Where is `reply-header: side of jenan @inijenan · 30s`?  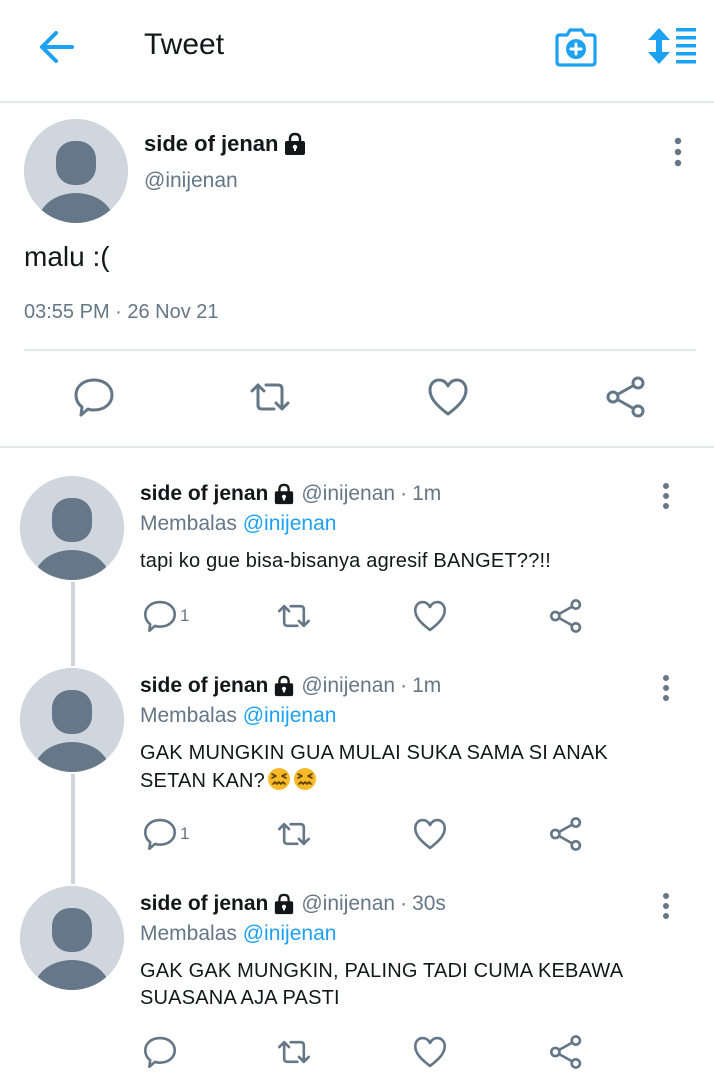 reply-header: side of jenan @inijenan · 30s is located at coordinates (293, 904).